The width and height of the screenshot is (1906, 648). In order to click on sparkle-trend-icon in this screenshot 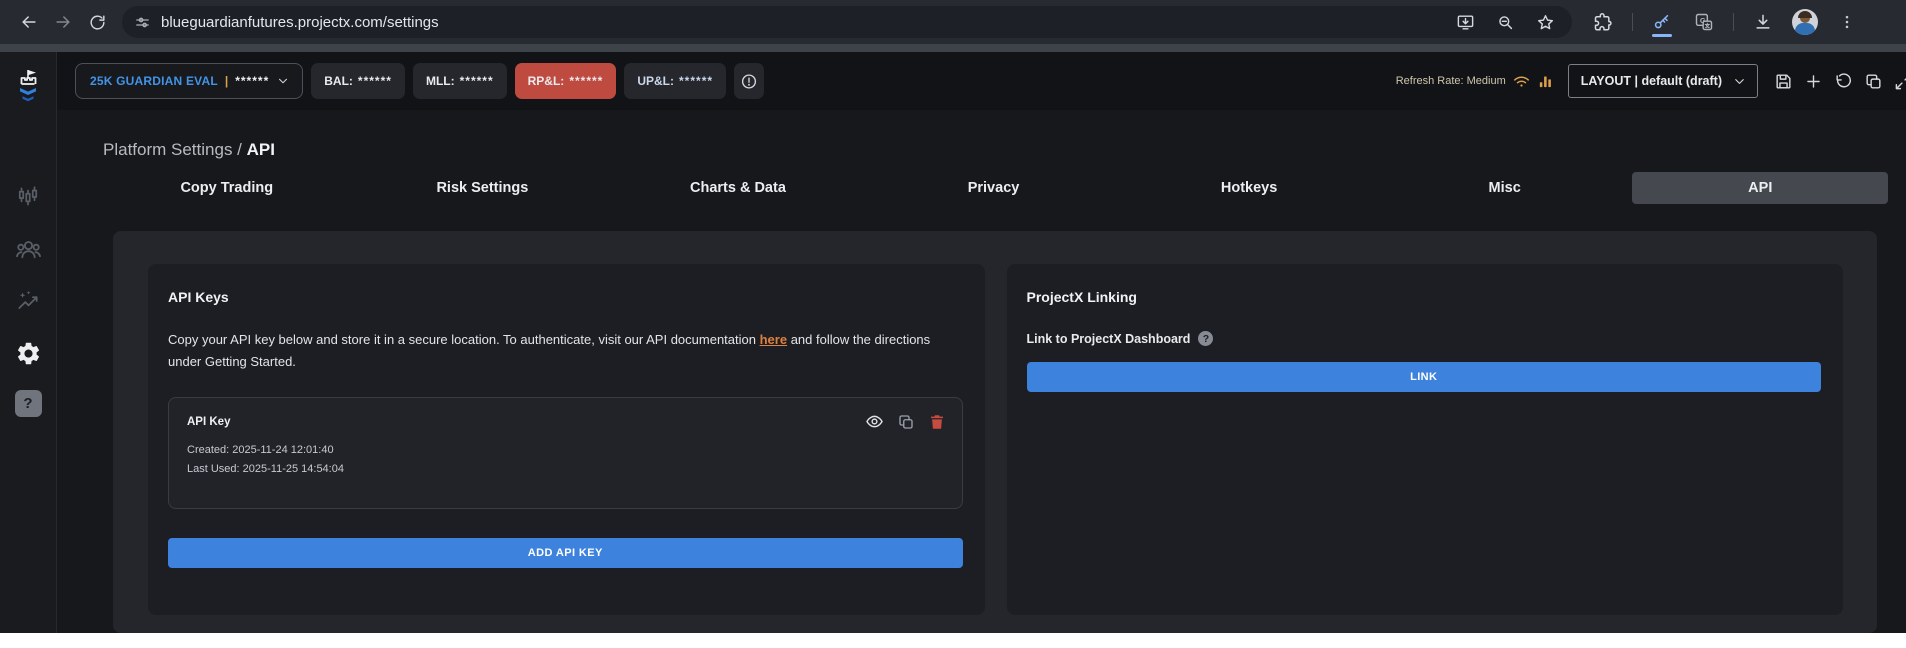, I will do `click(28, 299)`.